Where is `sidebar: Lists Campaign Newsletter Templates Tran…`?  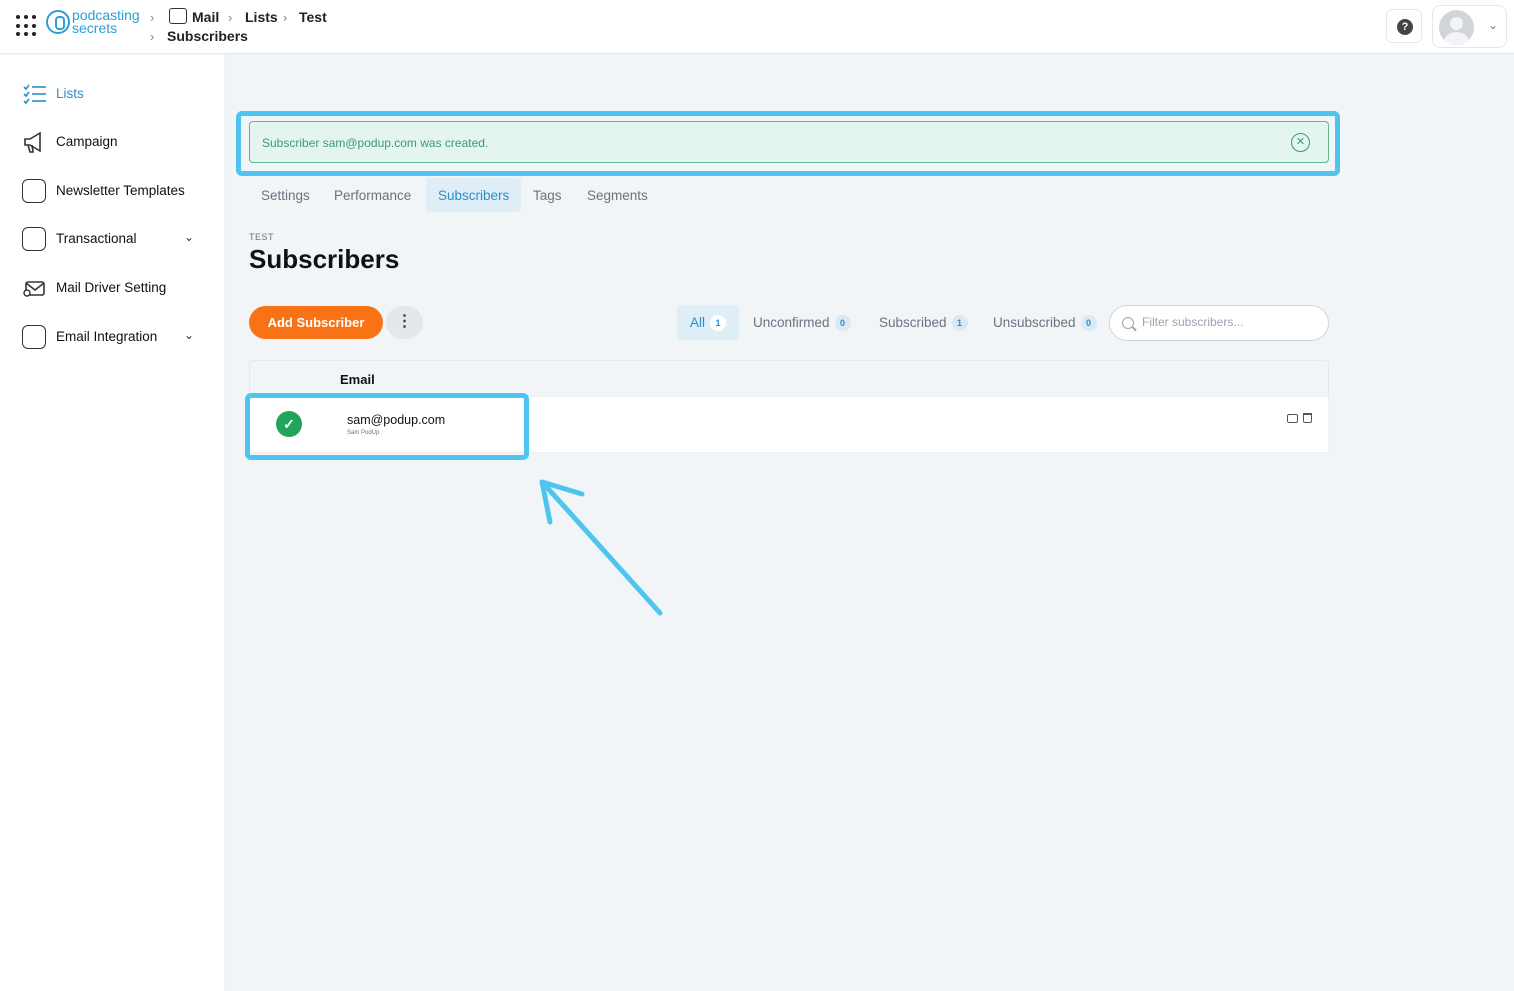 sidebar: Lists Campaign Newsletter Templates Tran… is located at coordinates (112, 523).